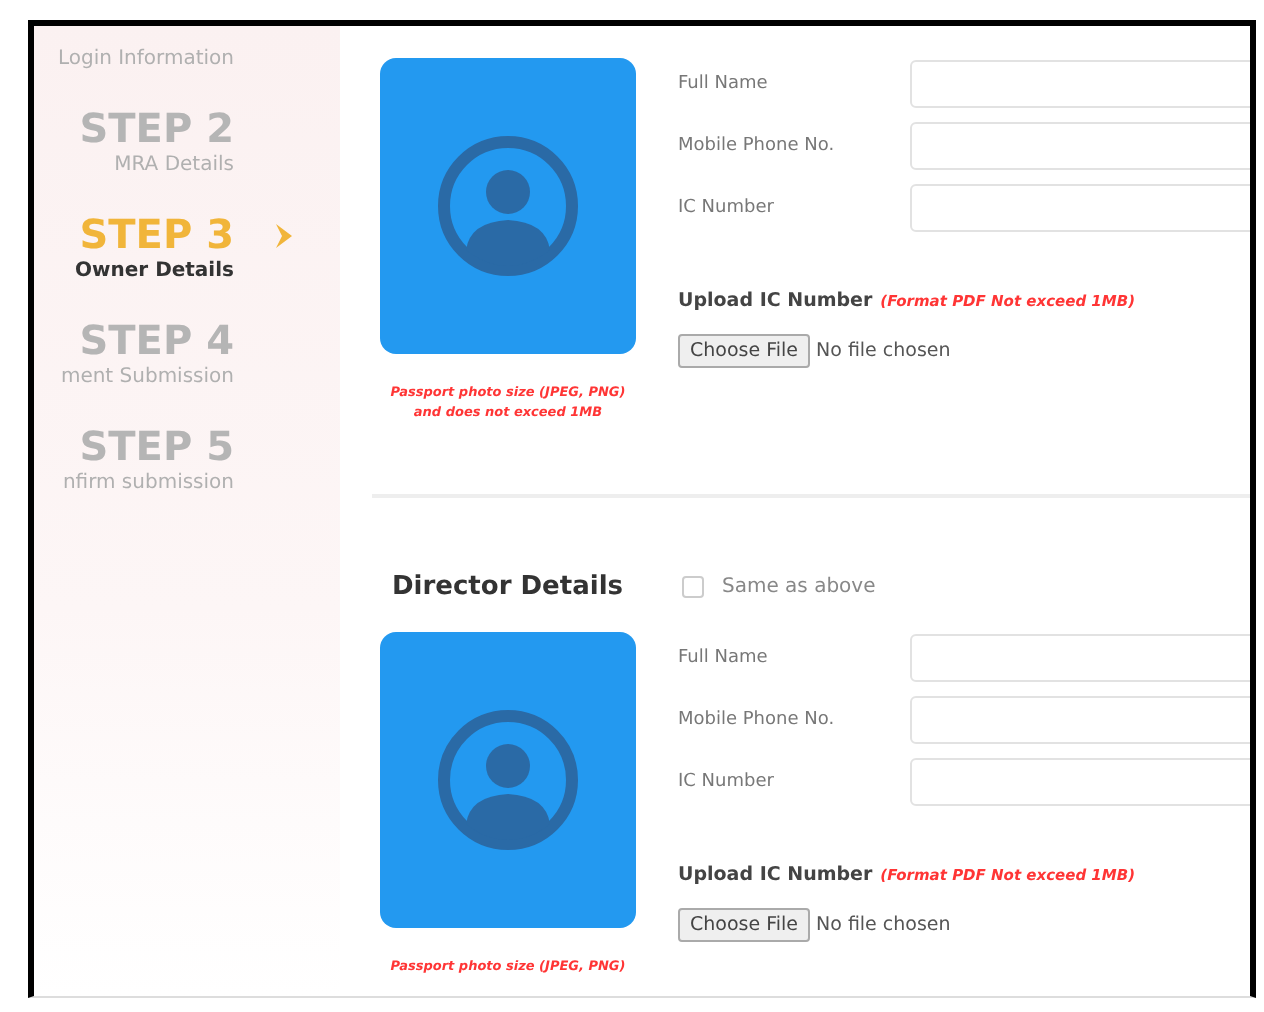 This screenshot has height=1012, width=1264. I want to click on section-title: Director Details, so click(509, 587).